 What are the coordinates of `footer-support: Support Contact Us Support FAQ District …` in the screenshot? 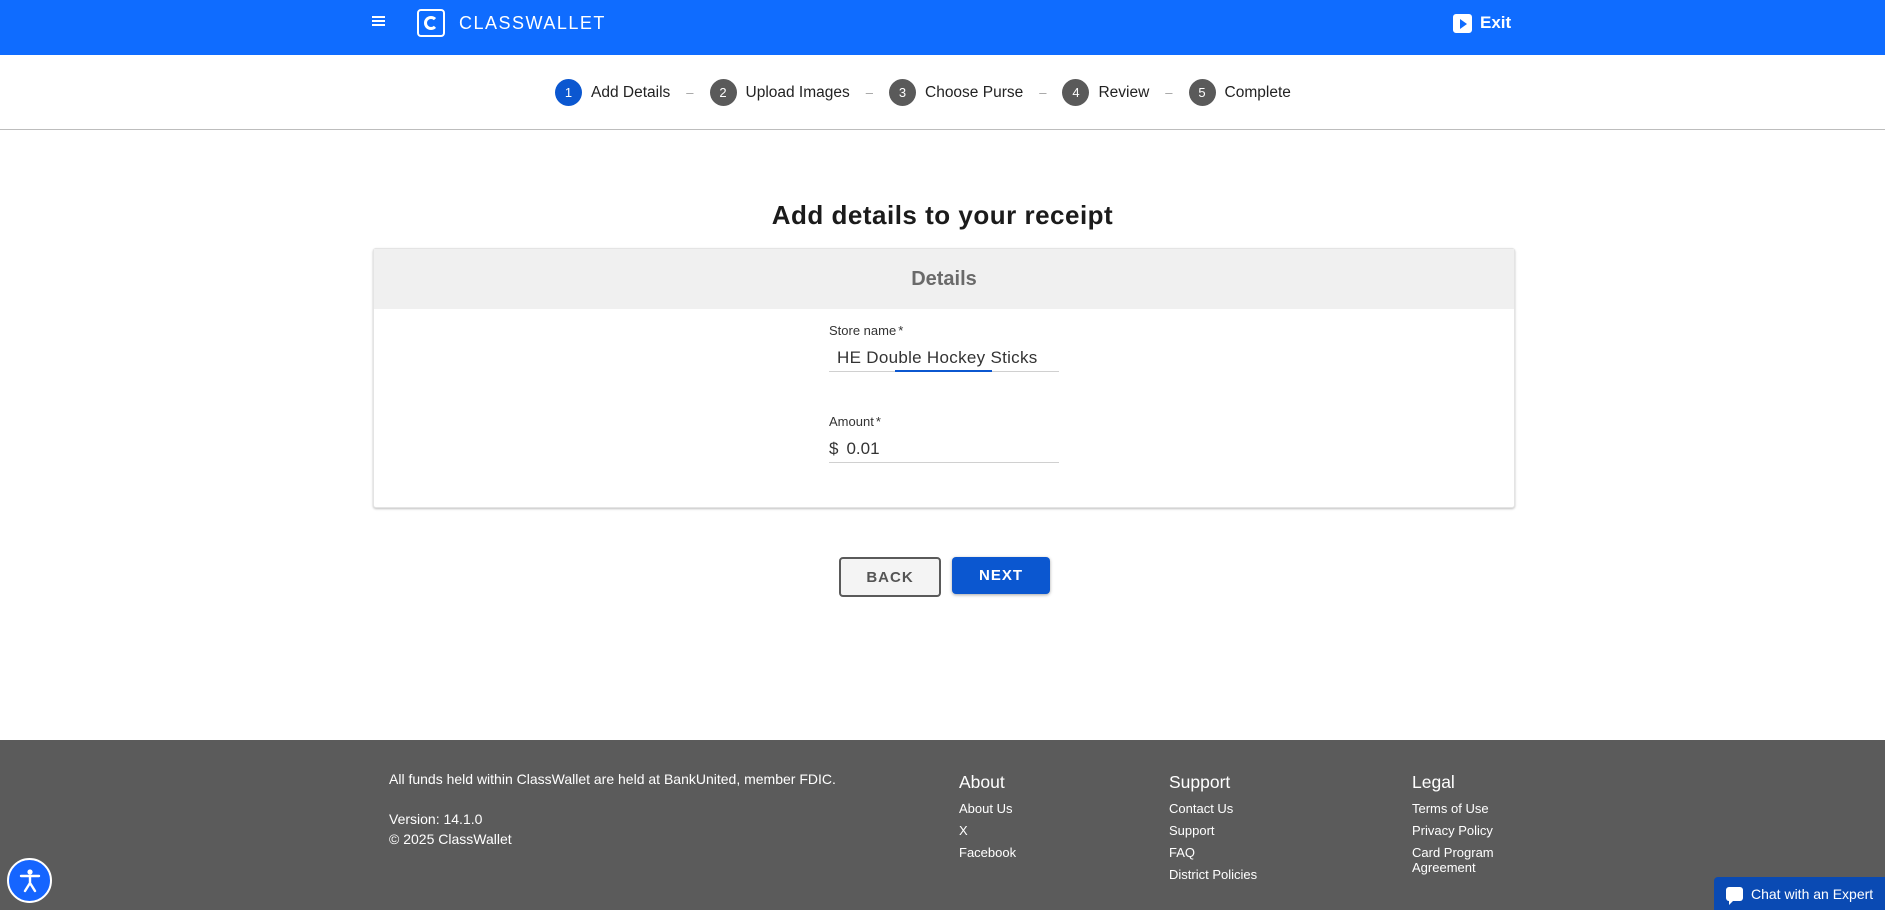 It's located at (1213, 830).